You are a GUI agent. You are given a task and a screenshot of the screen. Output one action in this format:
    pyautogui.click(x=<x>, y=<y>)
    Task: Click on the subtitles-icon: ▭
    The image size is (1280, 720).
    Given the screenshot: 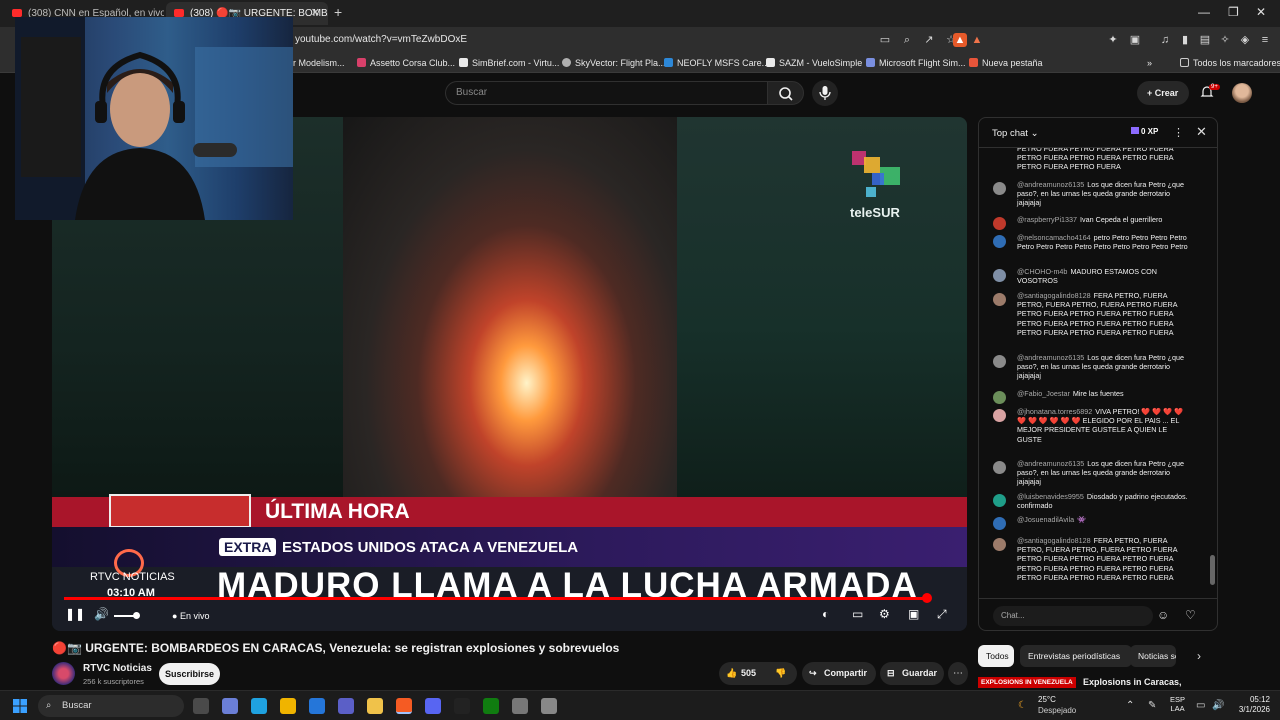 What is the action you would take?
    pyautogui.click(x=857, y=614)
    